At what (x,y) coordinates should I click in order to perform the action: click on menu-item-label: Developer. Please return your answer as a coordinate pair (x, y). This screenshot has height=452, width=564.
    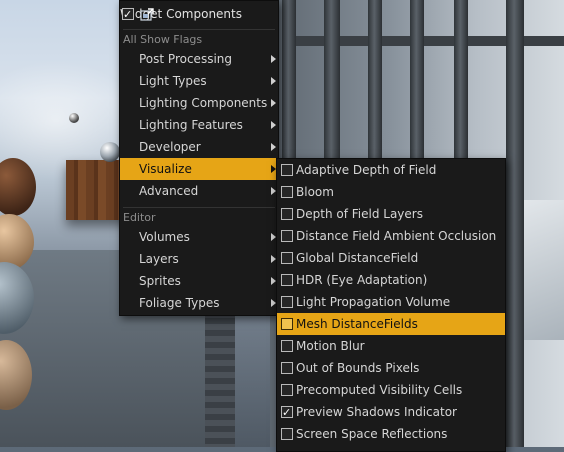
    Looking at the image, I should click on (170, 147).